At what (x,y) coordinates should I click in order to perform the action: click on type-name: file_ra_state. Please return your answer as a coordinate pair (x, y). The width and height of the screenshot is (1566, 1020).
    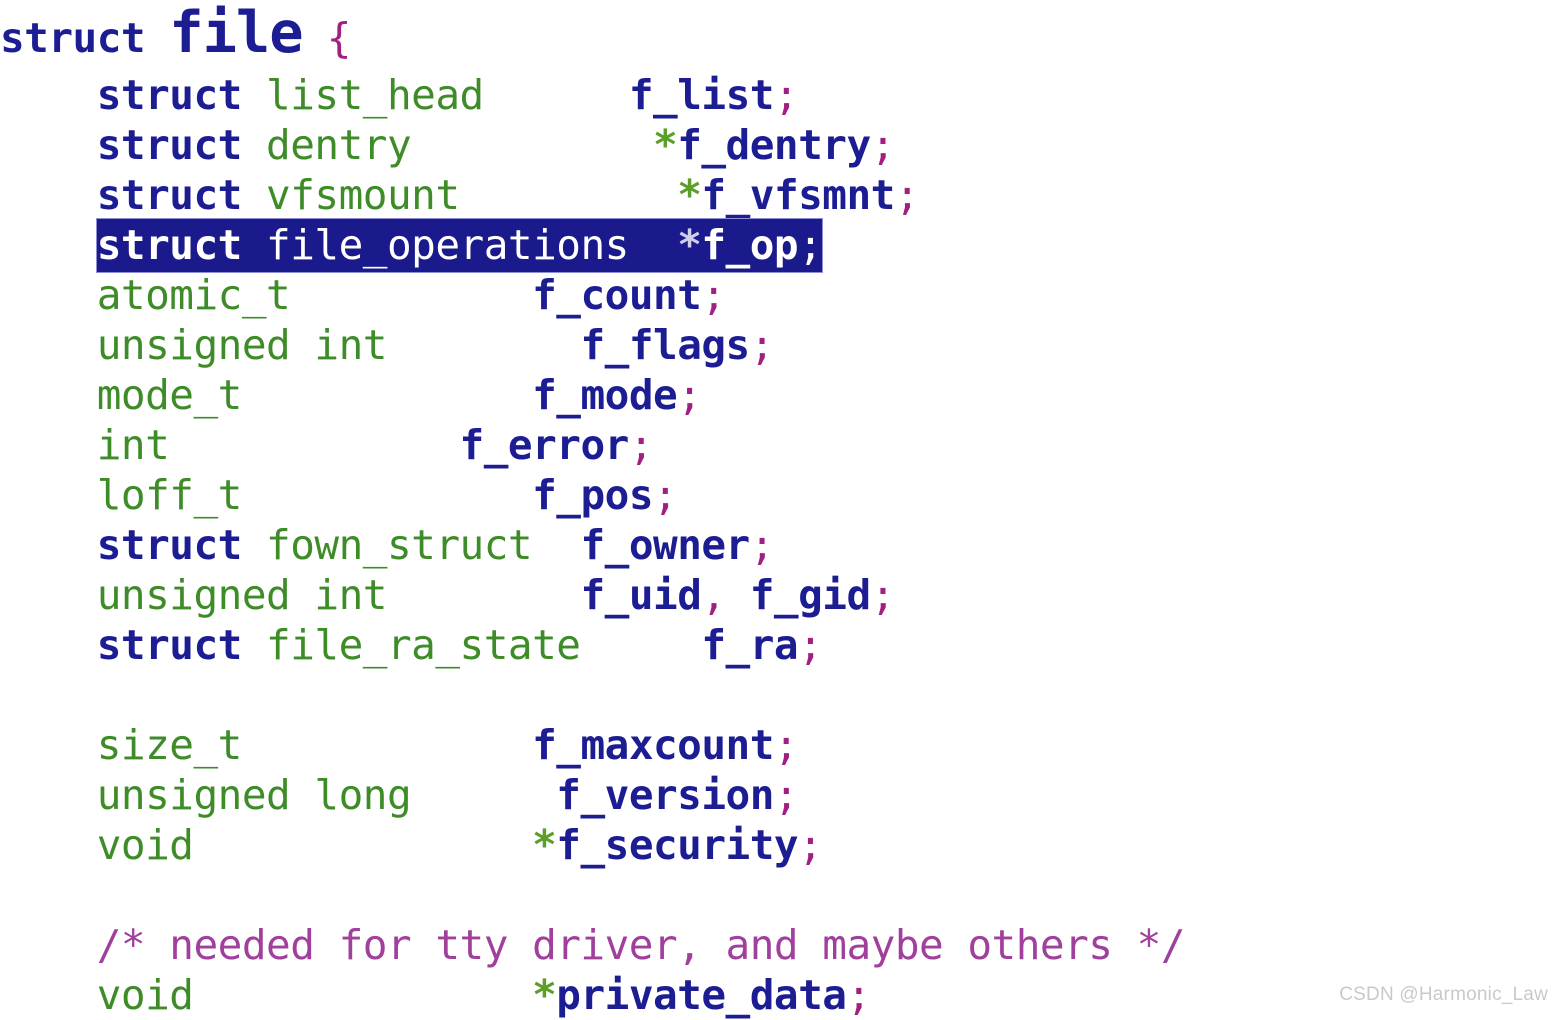
    Looking at the image, I should click on (423, 645).